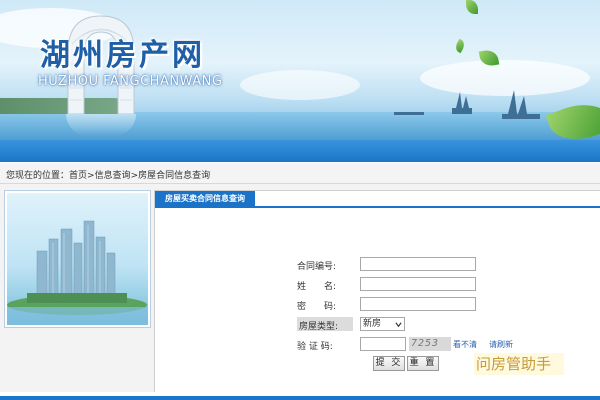 This screenshot has height=400, width=600. Describe the element at coordinates (467, 104) in the screenshot. I see `sailboats-image` at that location.